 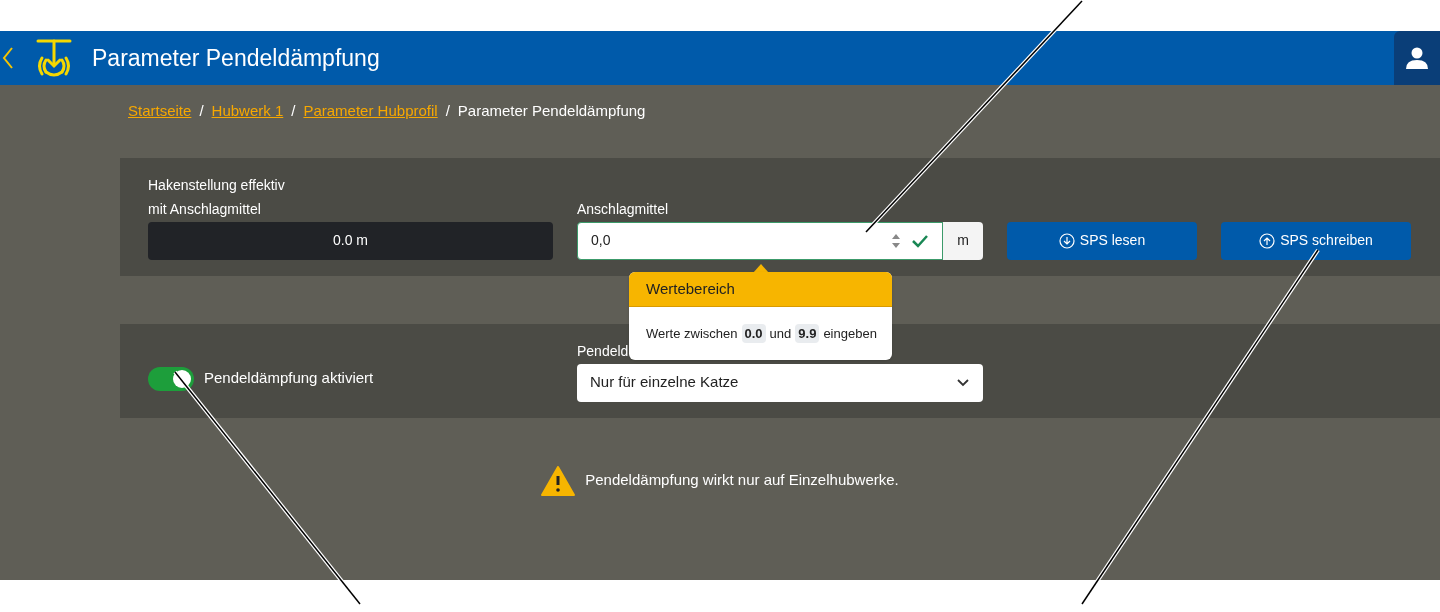 What do you see at coordinates (760, 240) in the screenshot?
I see `number-input: 0,0` at bounding box center [760, 240].